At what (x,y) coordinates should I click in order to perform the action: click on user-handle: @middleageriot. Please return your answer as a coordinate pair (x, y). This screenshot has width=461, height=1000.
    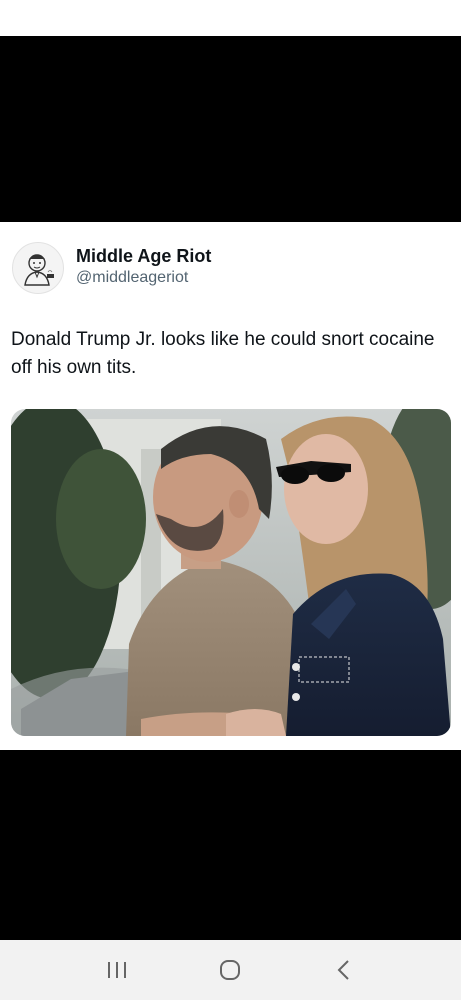
    Looking at the image, I should click on (132, 278).